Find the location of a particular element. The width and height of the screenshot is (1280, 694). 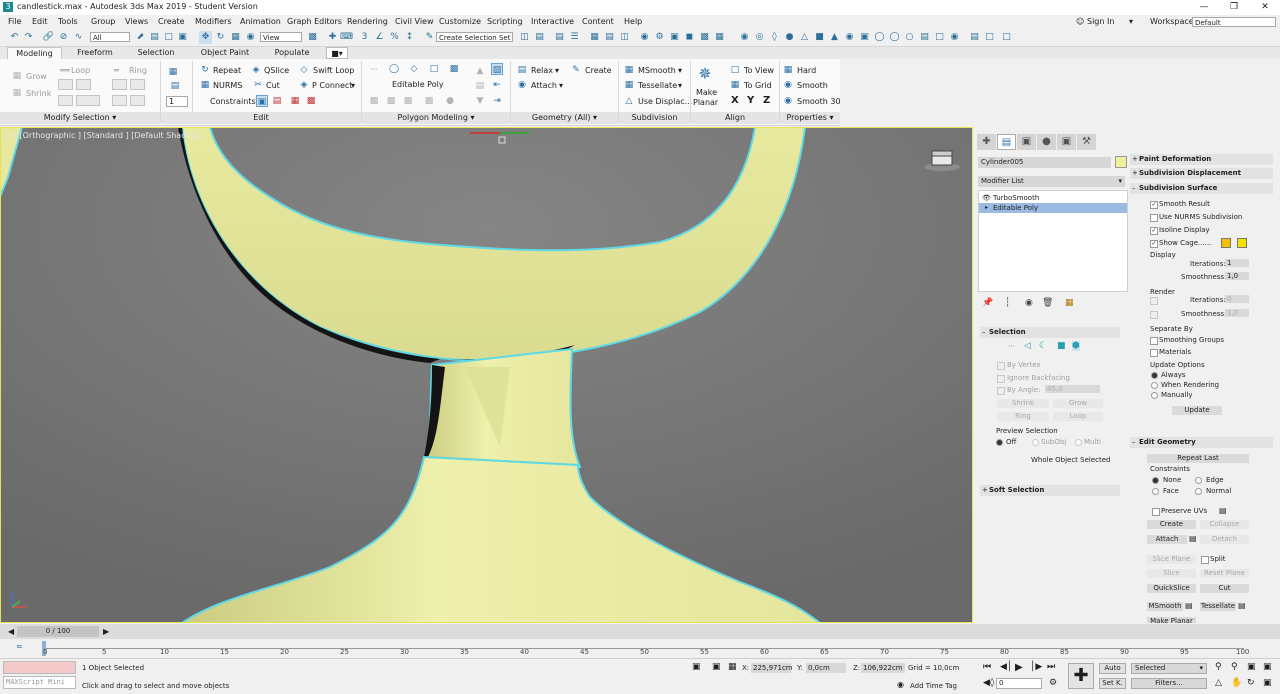

preview-subobj-radio is located at coordinates (1035, 442).